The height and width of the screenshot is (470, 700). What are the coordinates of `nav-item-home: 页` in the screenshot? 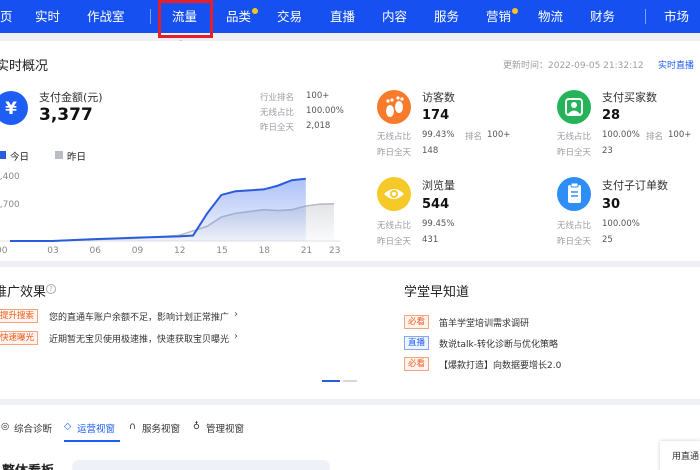 It's located at (6, 16).